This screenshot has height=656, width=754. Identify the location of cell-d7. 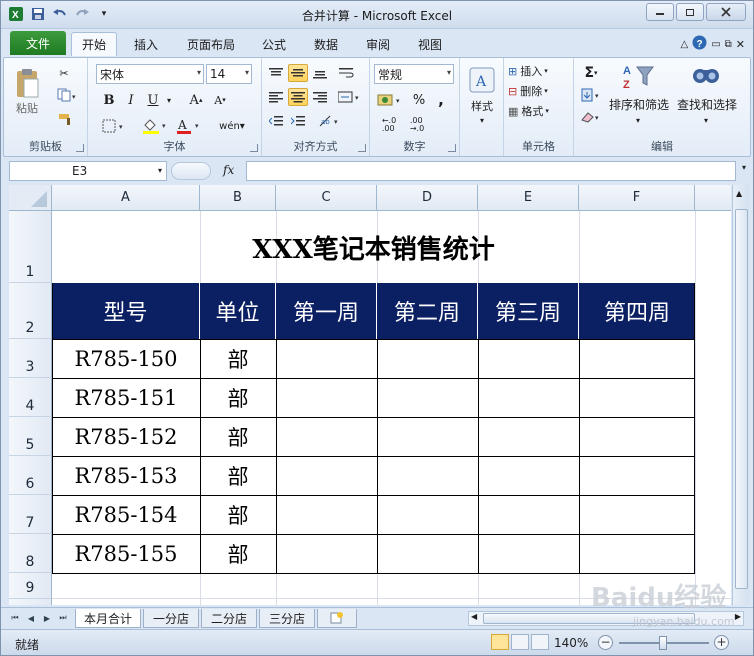
(427, 514).